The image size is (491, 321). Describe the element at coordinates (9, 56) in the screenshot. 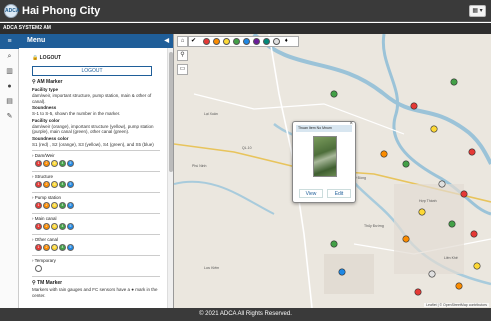

I see `search-icon: ⌕` at that location.